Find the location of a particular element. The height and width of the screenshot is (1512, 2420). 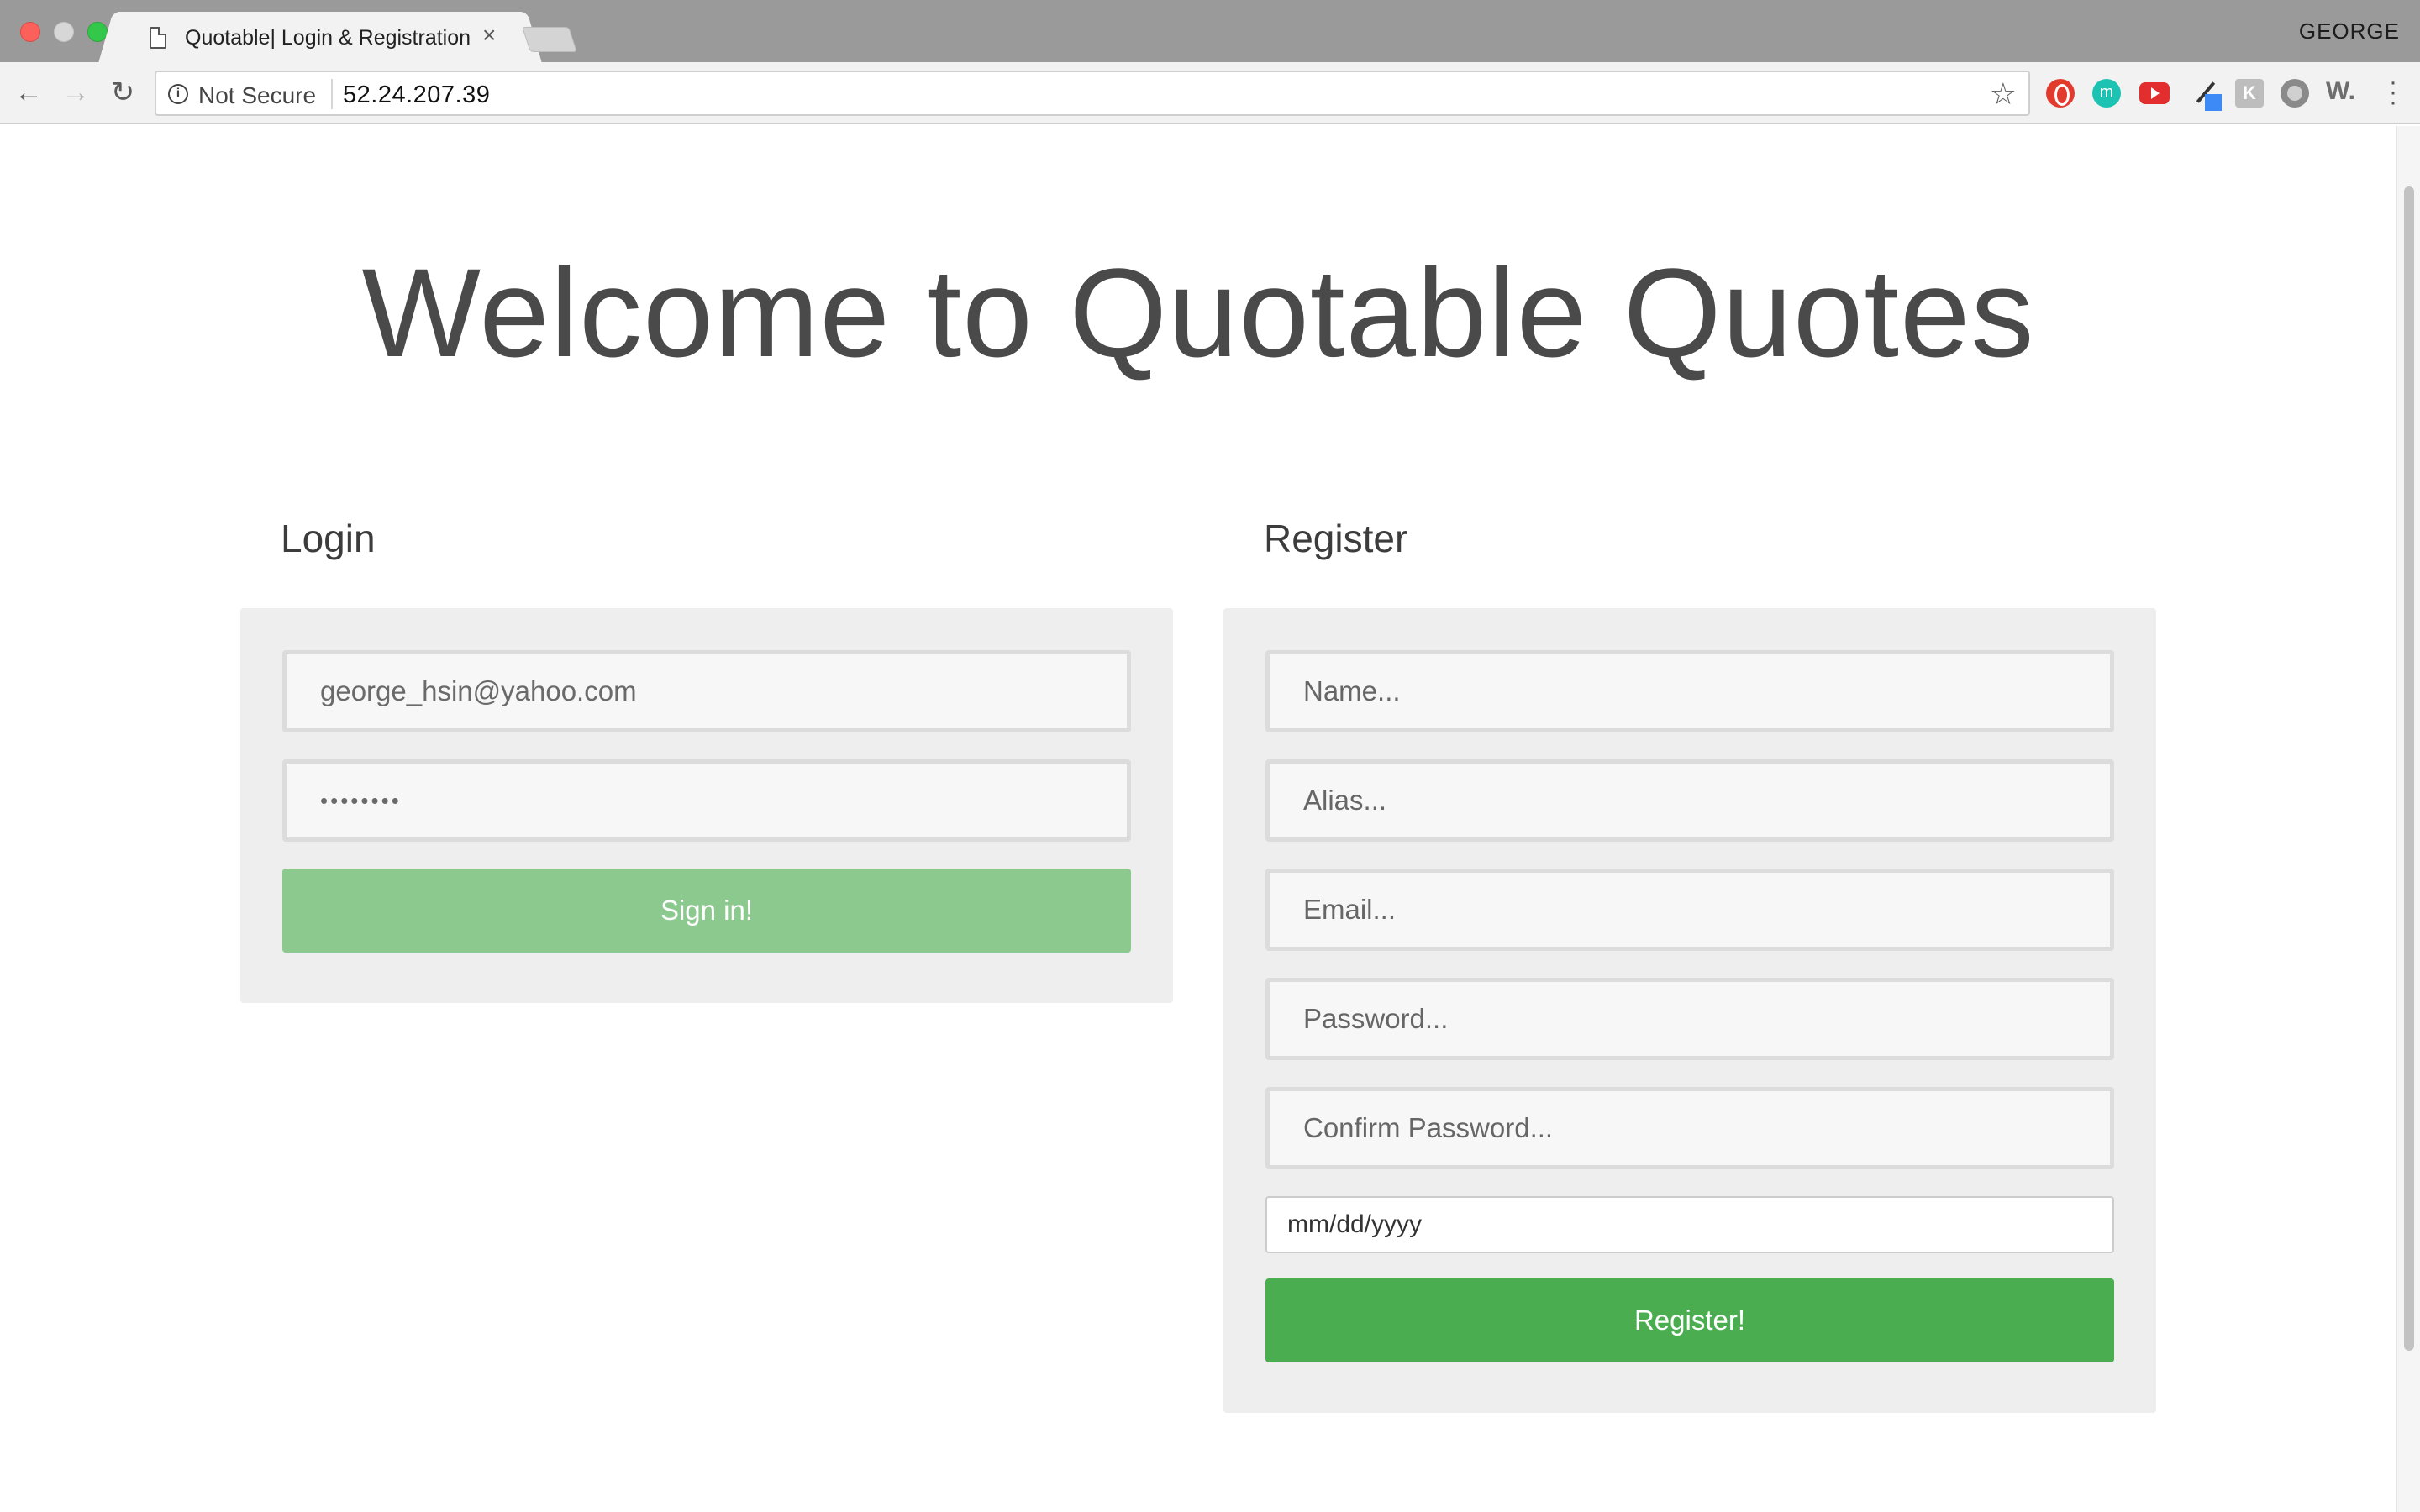

eyedropper-icon is located at coordinates (2206, 95).